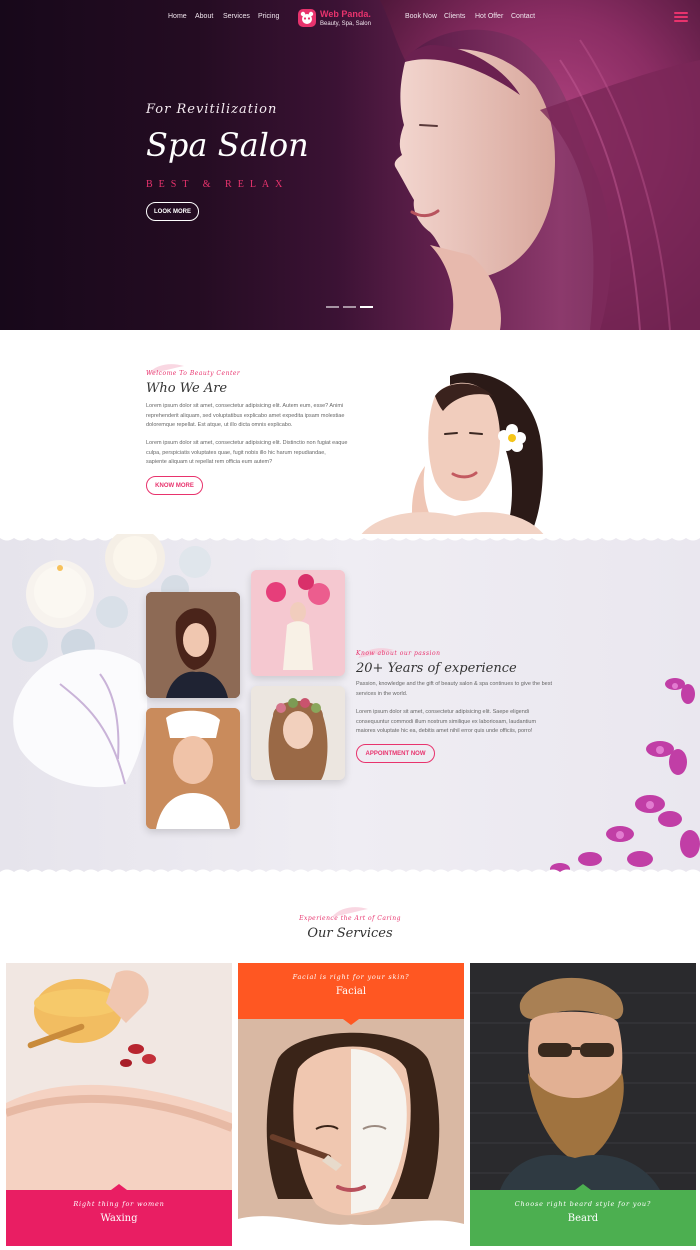  I want to click on facial-subtitle: Facial is right for your skin?, so click(351, 977).